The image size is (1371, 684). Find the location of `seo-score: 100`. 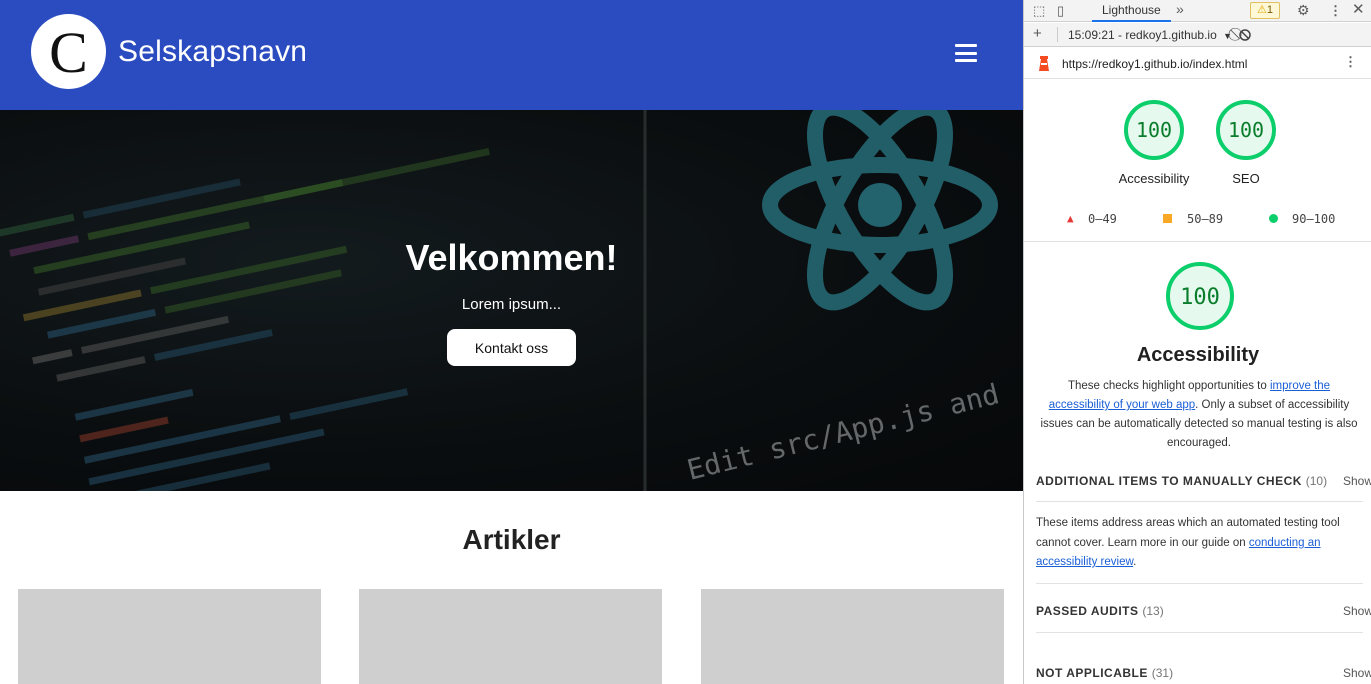

seo-score: 100 is located at coordinates (1246, 130).